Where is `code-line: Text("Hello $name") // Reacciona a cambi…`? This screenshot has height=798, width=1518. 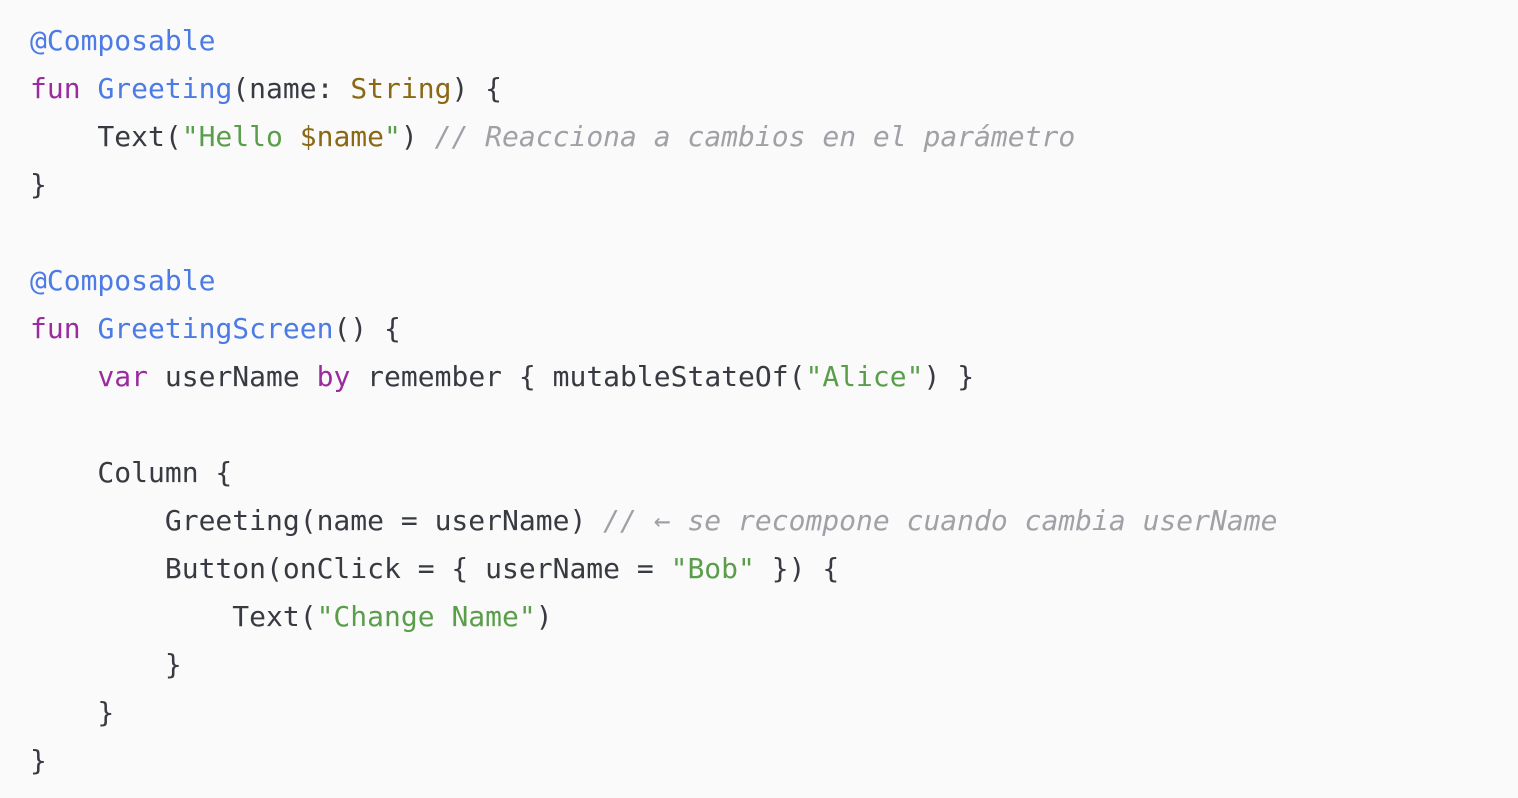
code-line: Text("Hello $name") // Reacciona a cambi… is located at coordinates (653, 137).